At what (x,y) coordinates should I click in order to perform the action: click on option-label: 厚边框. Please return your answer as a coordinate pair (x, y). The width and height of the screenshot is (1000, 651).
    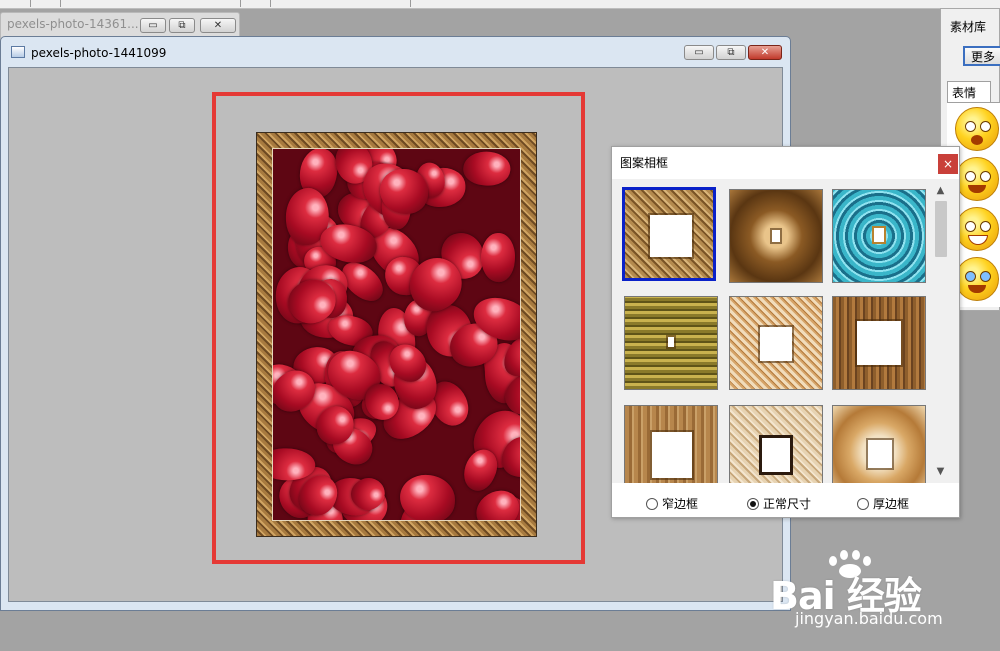
    Looking at the image, I should click on (891, 504).